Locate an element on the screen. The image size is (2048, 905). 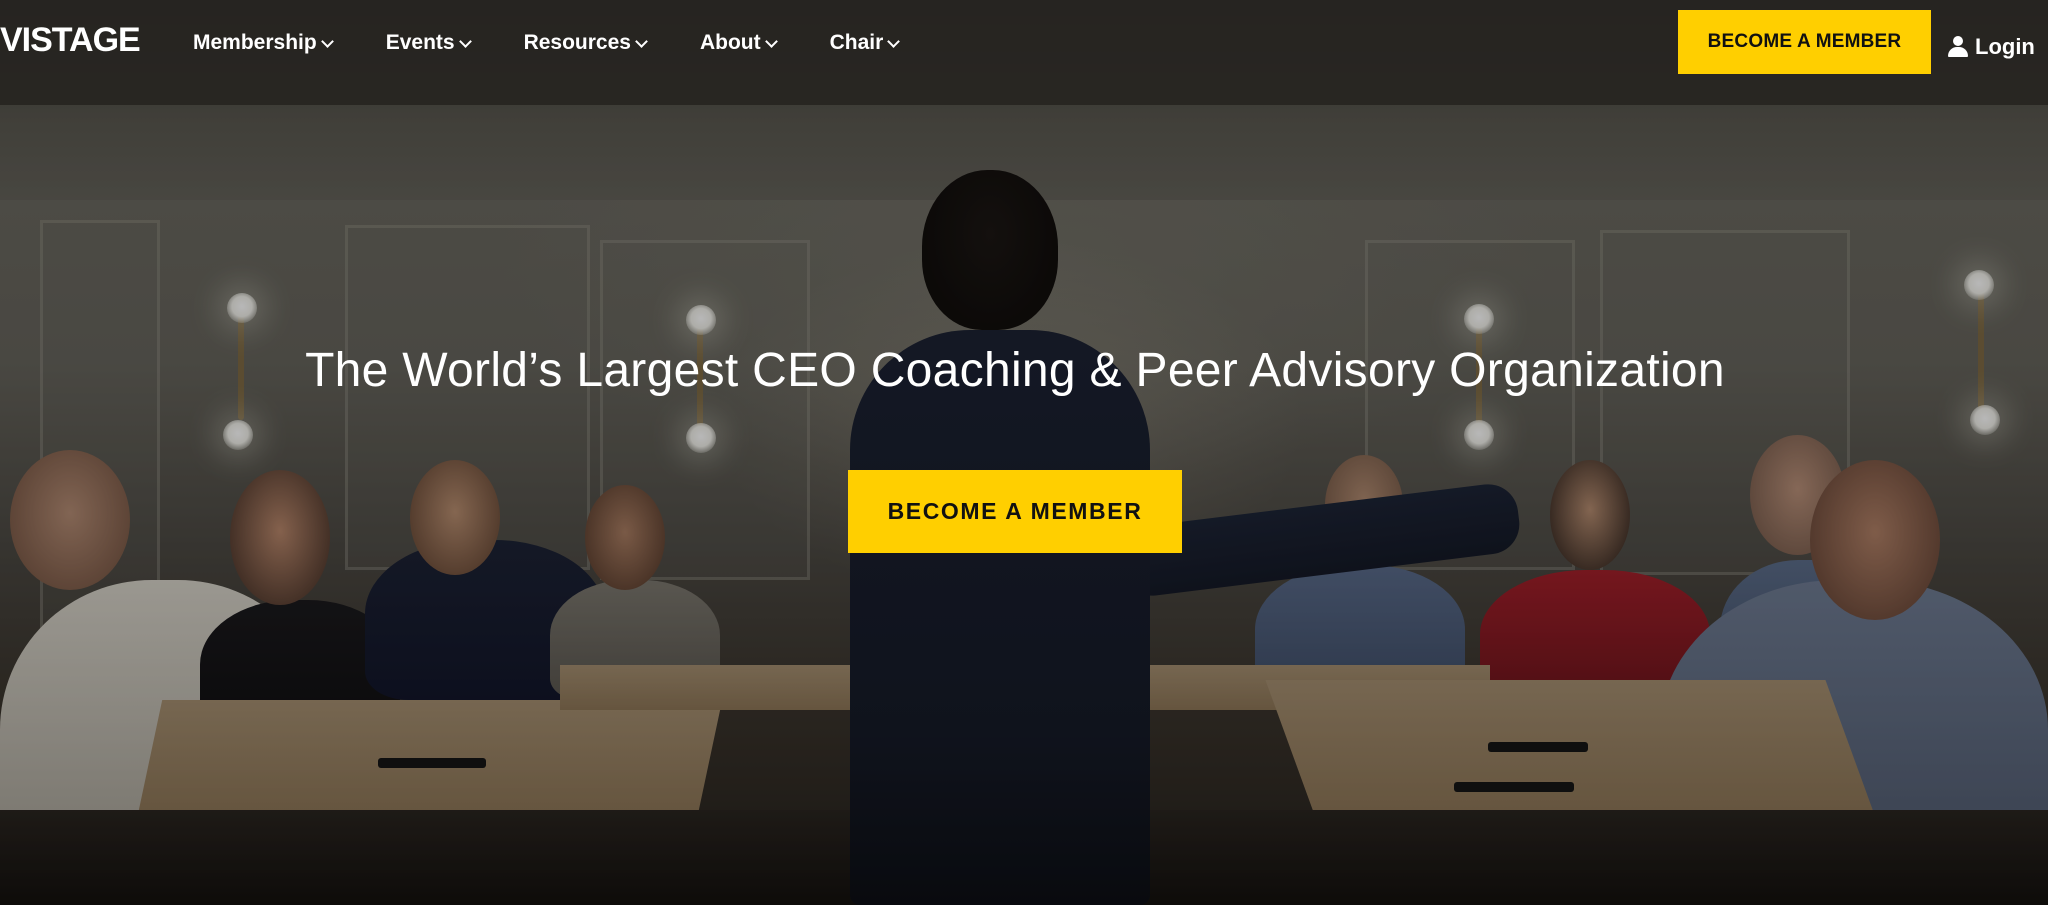
nav-item-label: About is located at coordinates (730, 42).